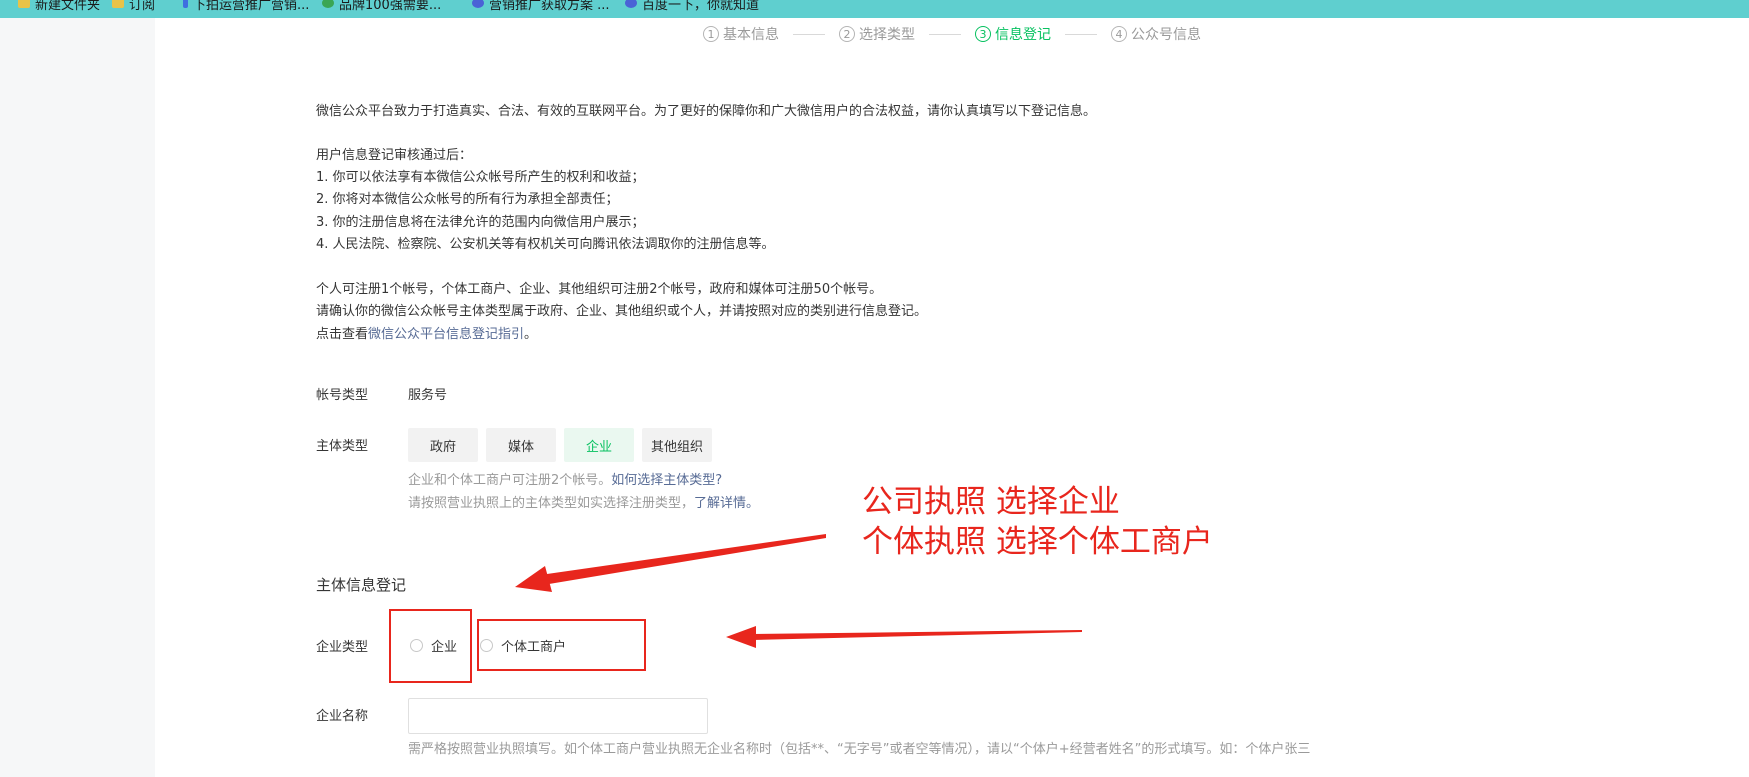  I want to click on progress-steps: 1 基本信息 2 选择类型 3 信息登记 4 公众号信息, so click(952, 34).